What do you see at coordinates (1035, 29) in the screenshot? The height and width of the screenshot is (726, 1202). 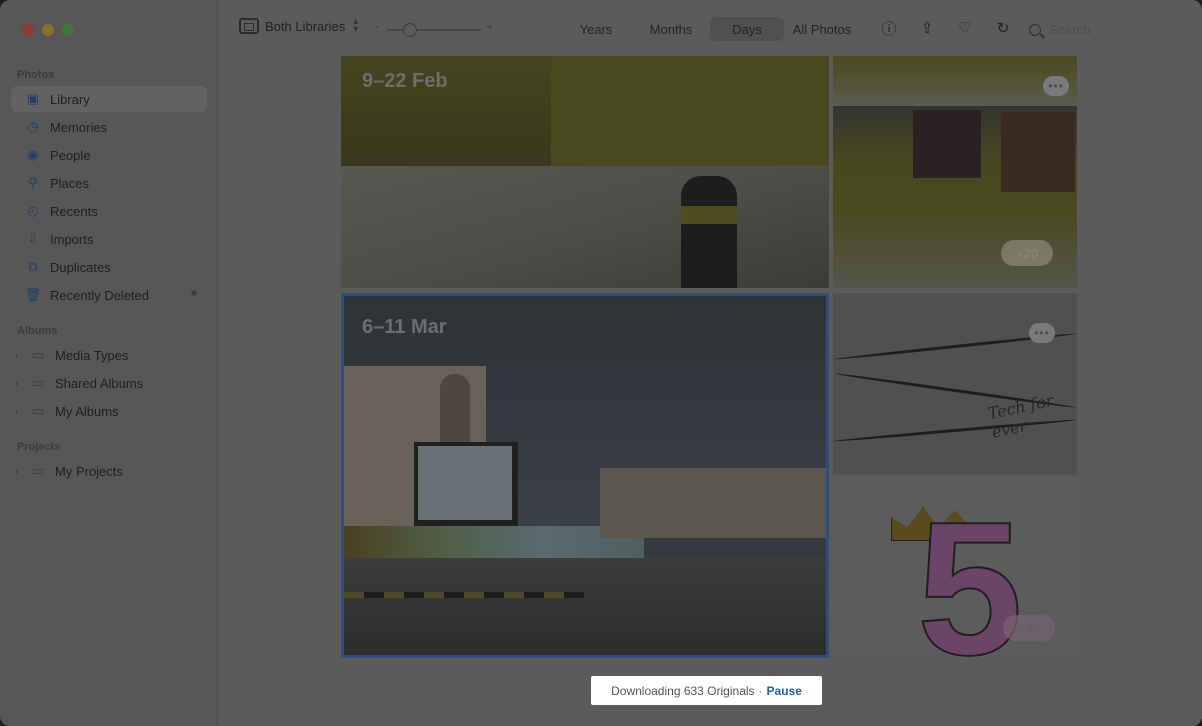 I see `search-icon` at bounding box center [1035, 29].